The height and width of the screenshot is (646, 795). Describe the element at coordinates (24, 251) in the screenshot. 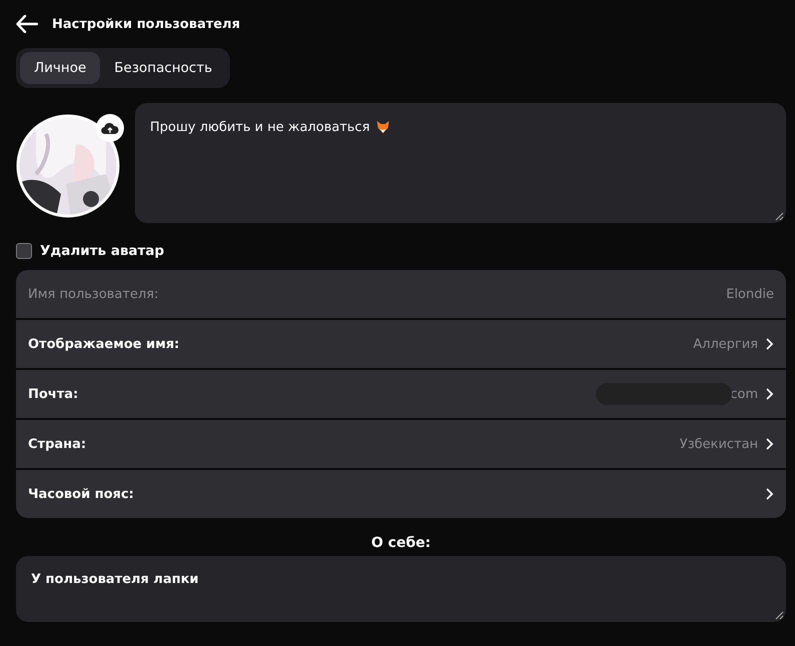

I see `checkbox` at that location.